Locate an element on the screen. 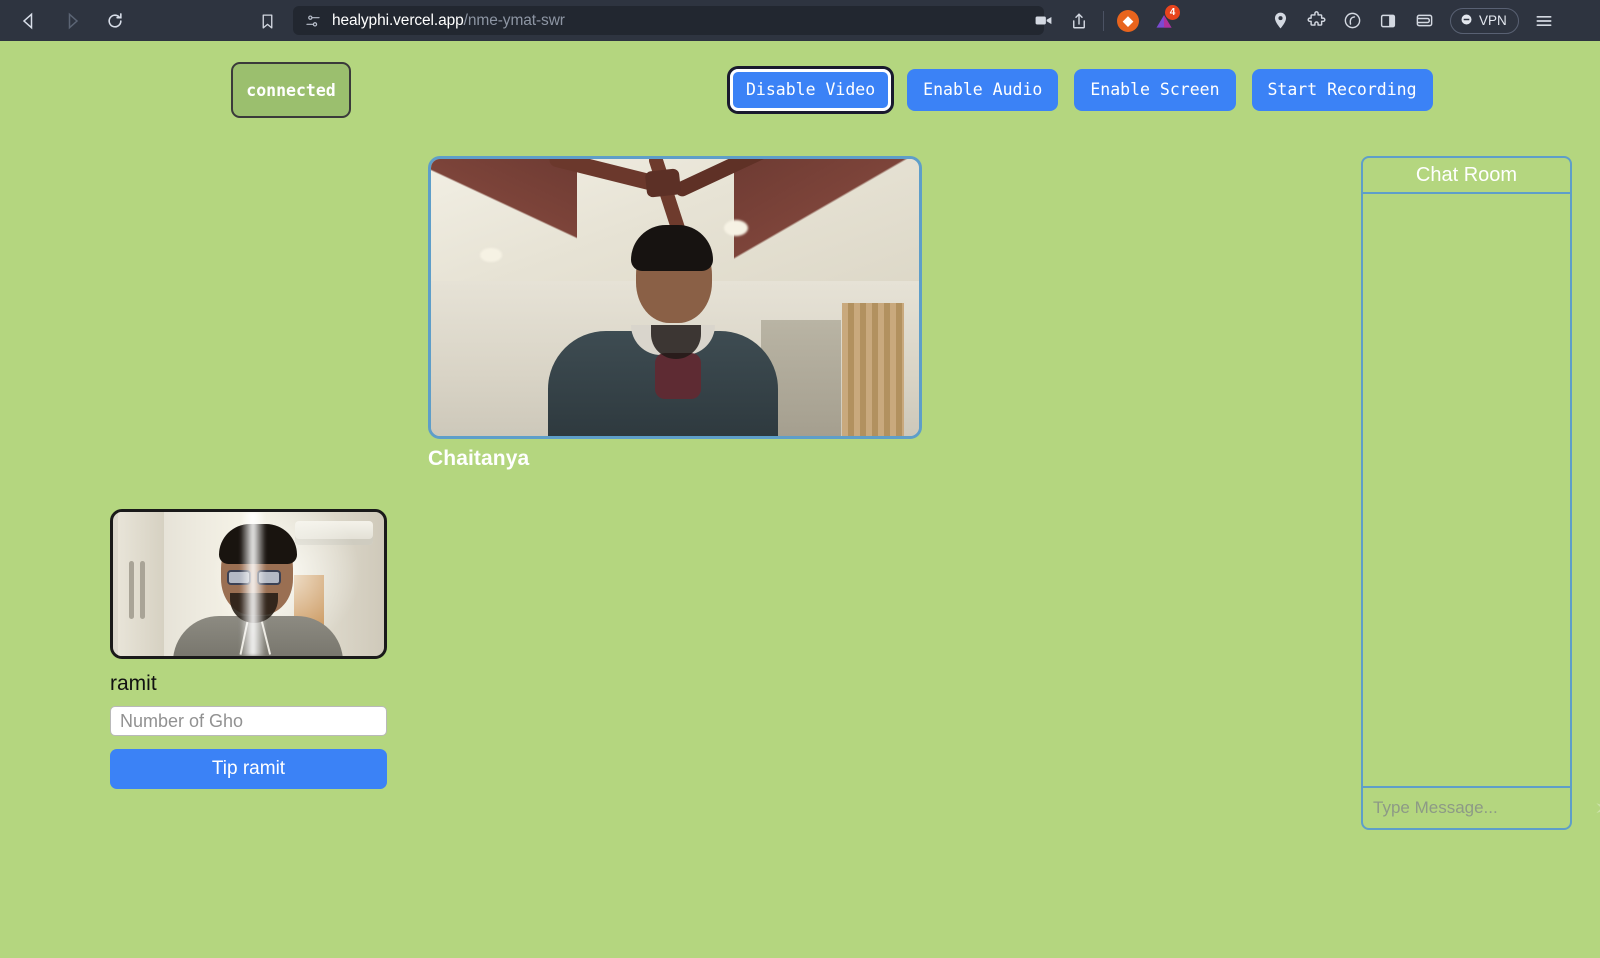  connection-status-badge: connected is located at coordinates (291, 90).